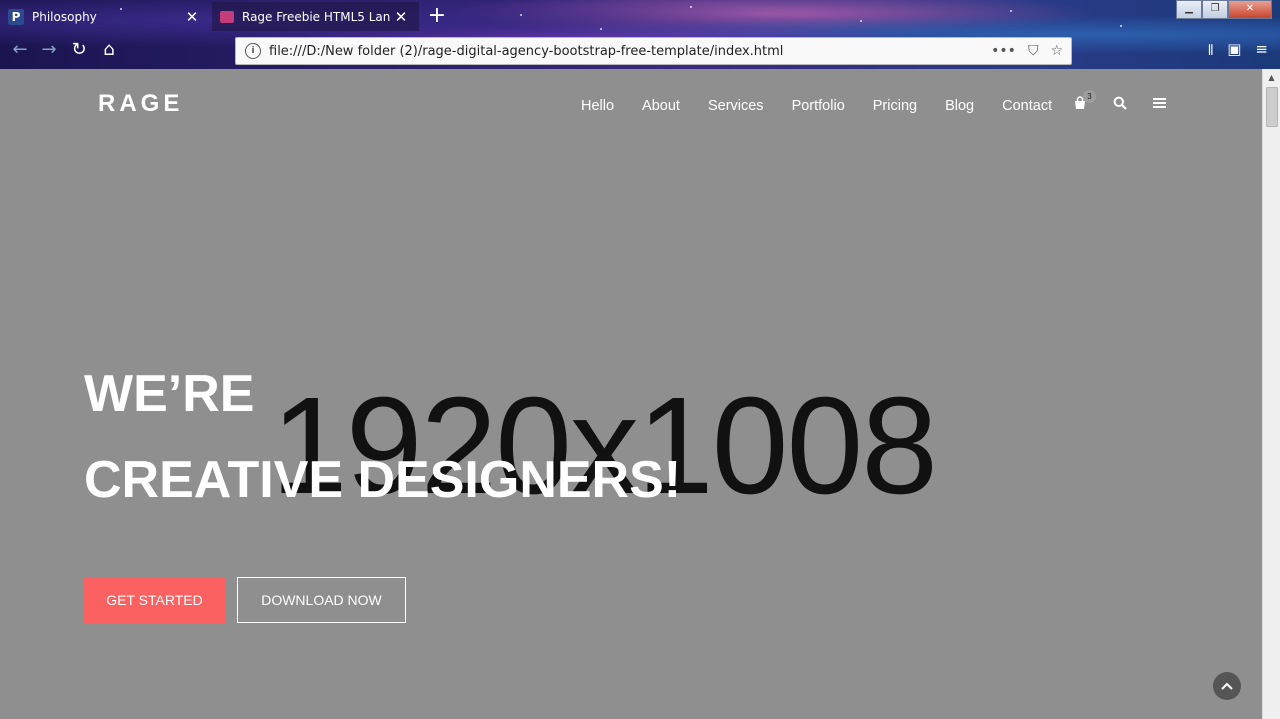 This screenshot has height=719, width=1280. I want to click on nav-link-pricing: Pricing, so click(895, 106).